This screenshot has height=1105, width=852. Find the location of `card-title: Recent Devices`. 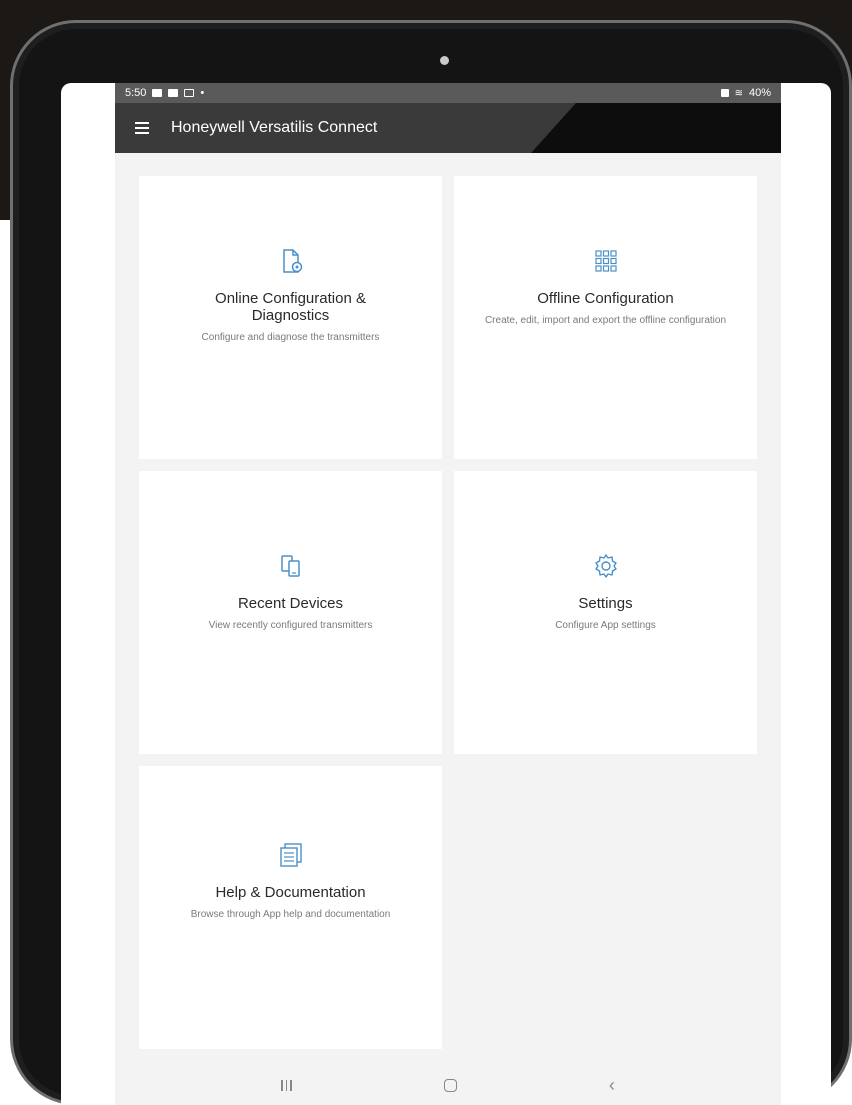

card-title: Recent Devices is located at coordinates (290, 603).